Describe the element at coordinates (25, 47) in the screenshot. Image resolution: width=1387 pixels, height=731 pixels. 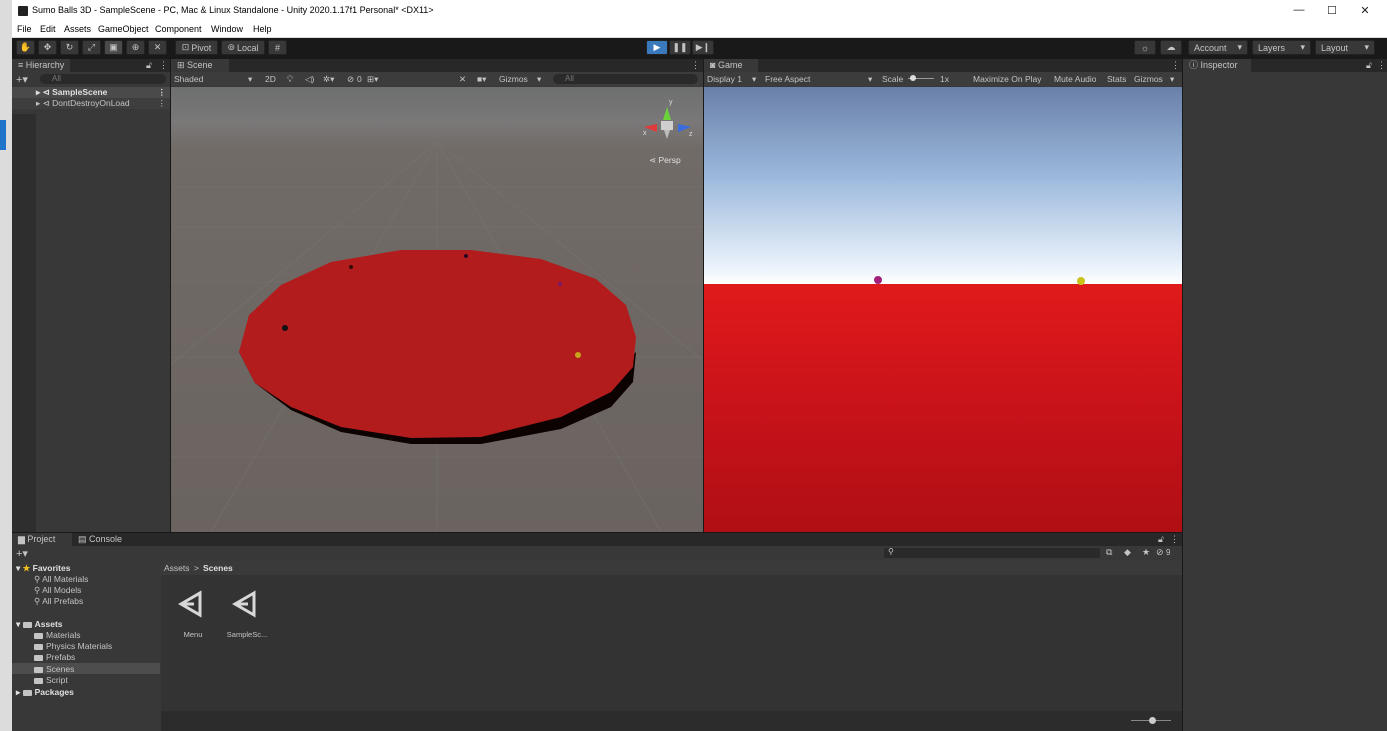
I see `hand-tool-icon: ✋` at that location.